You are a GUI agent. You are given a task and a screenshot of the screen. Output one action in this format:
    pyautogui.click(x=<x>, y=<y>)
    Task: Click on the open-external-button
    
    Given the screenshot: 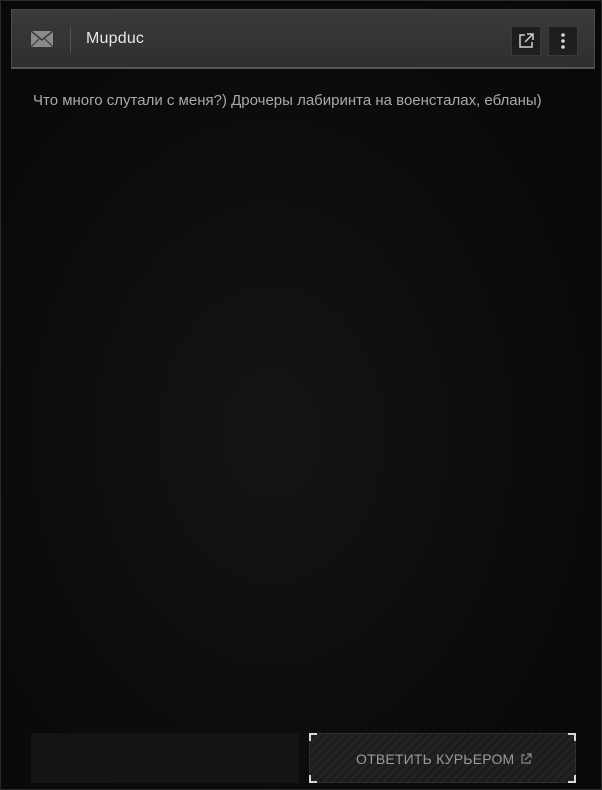 What is the action you would take?
    pyautogui.click(x=526, y=41)
    